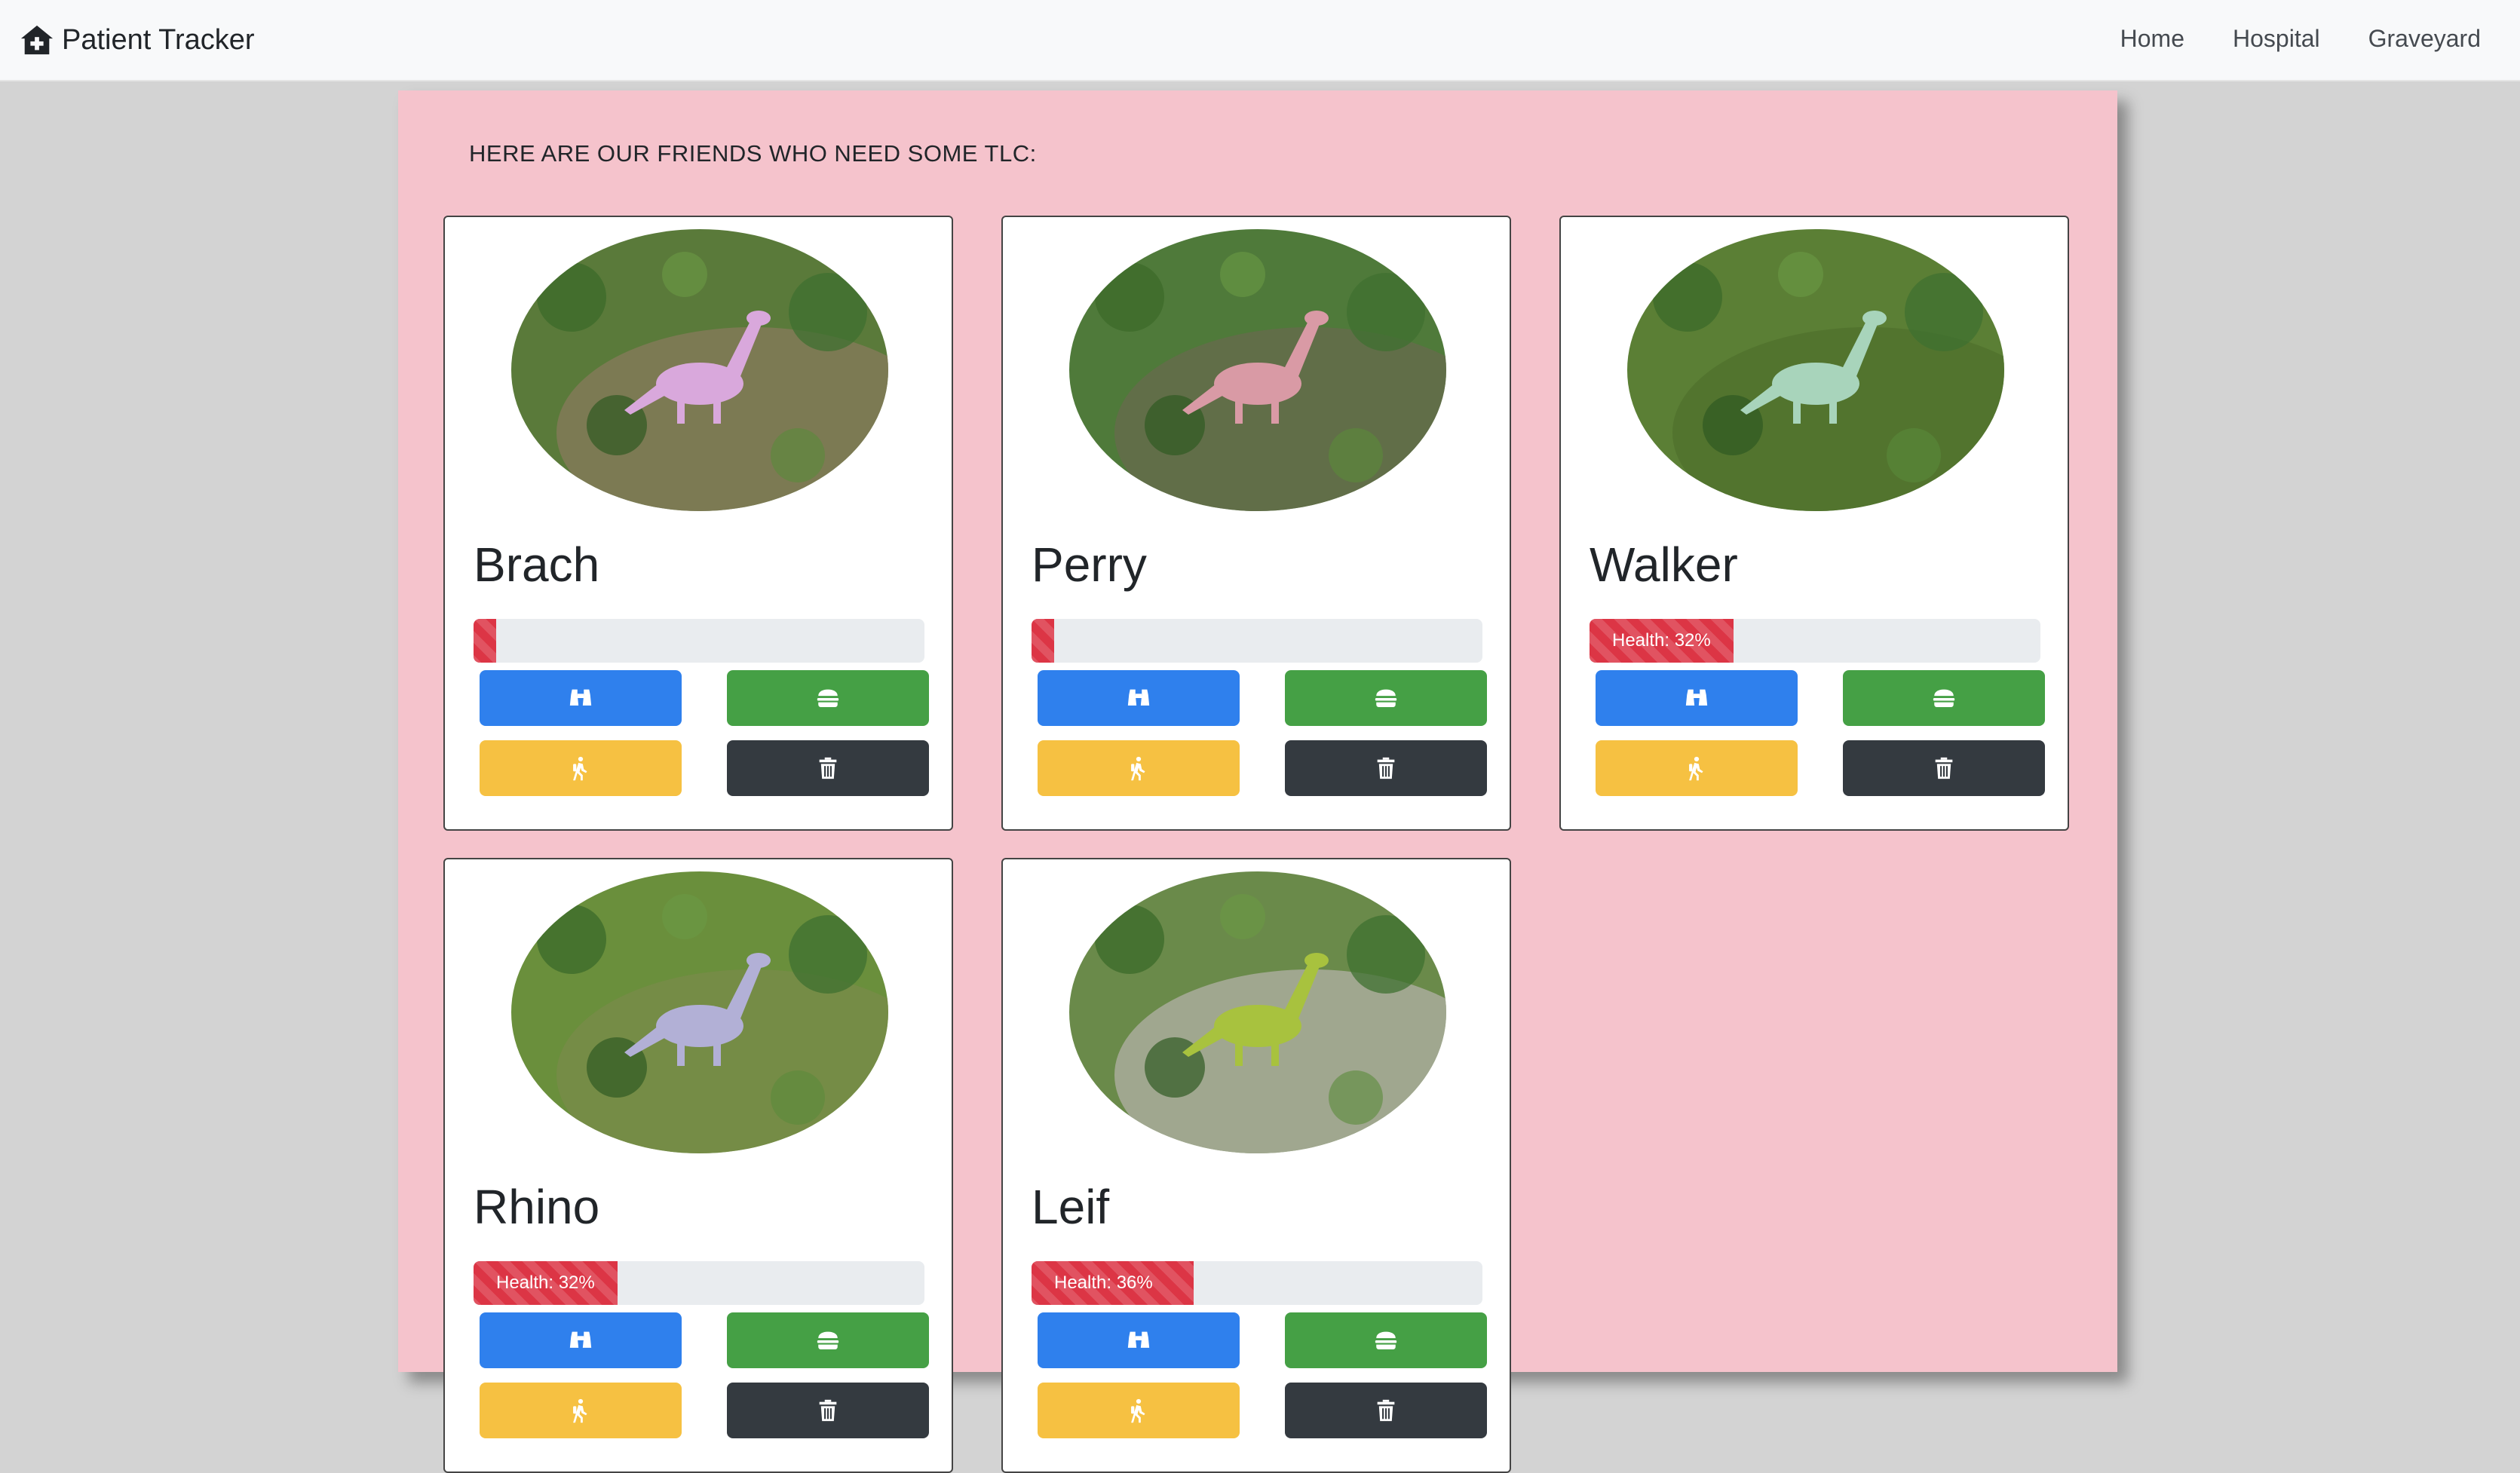 The image size is (2520, 1473). What do you see at coordinates (1089, 564) in the screenshot?
I see `patient-name: Perry` at bounding box center [1089, 564].